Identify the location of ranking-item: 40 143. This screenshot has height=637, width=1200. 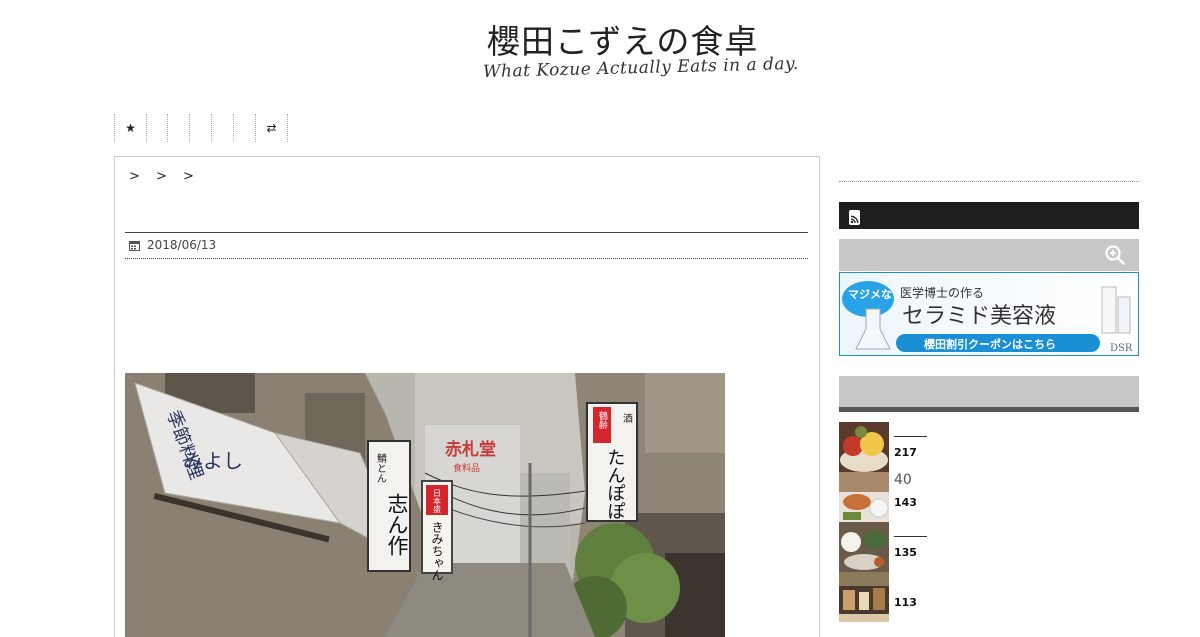
(989, 497).